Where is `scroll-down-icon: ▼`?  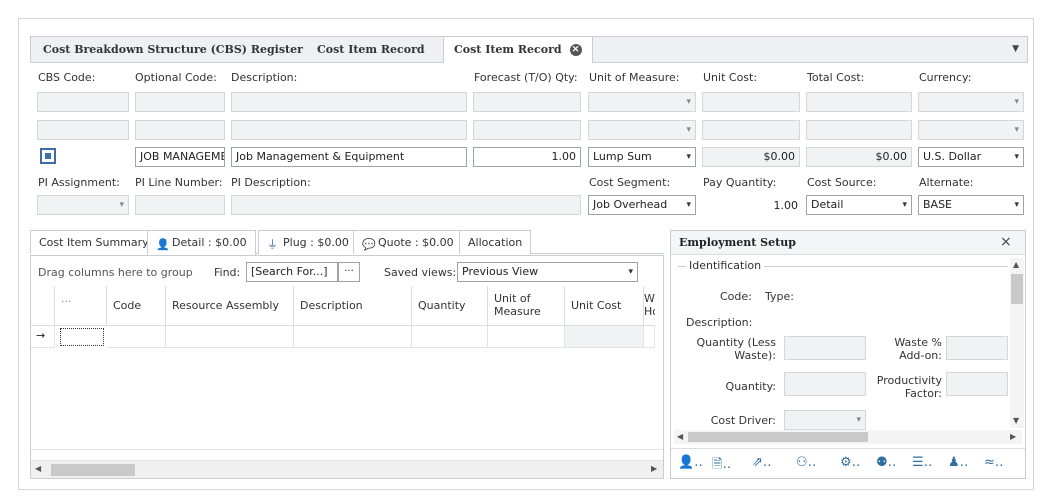 scroll-down-icon: ▼ is located at coordinates (1016, 420).